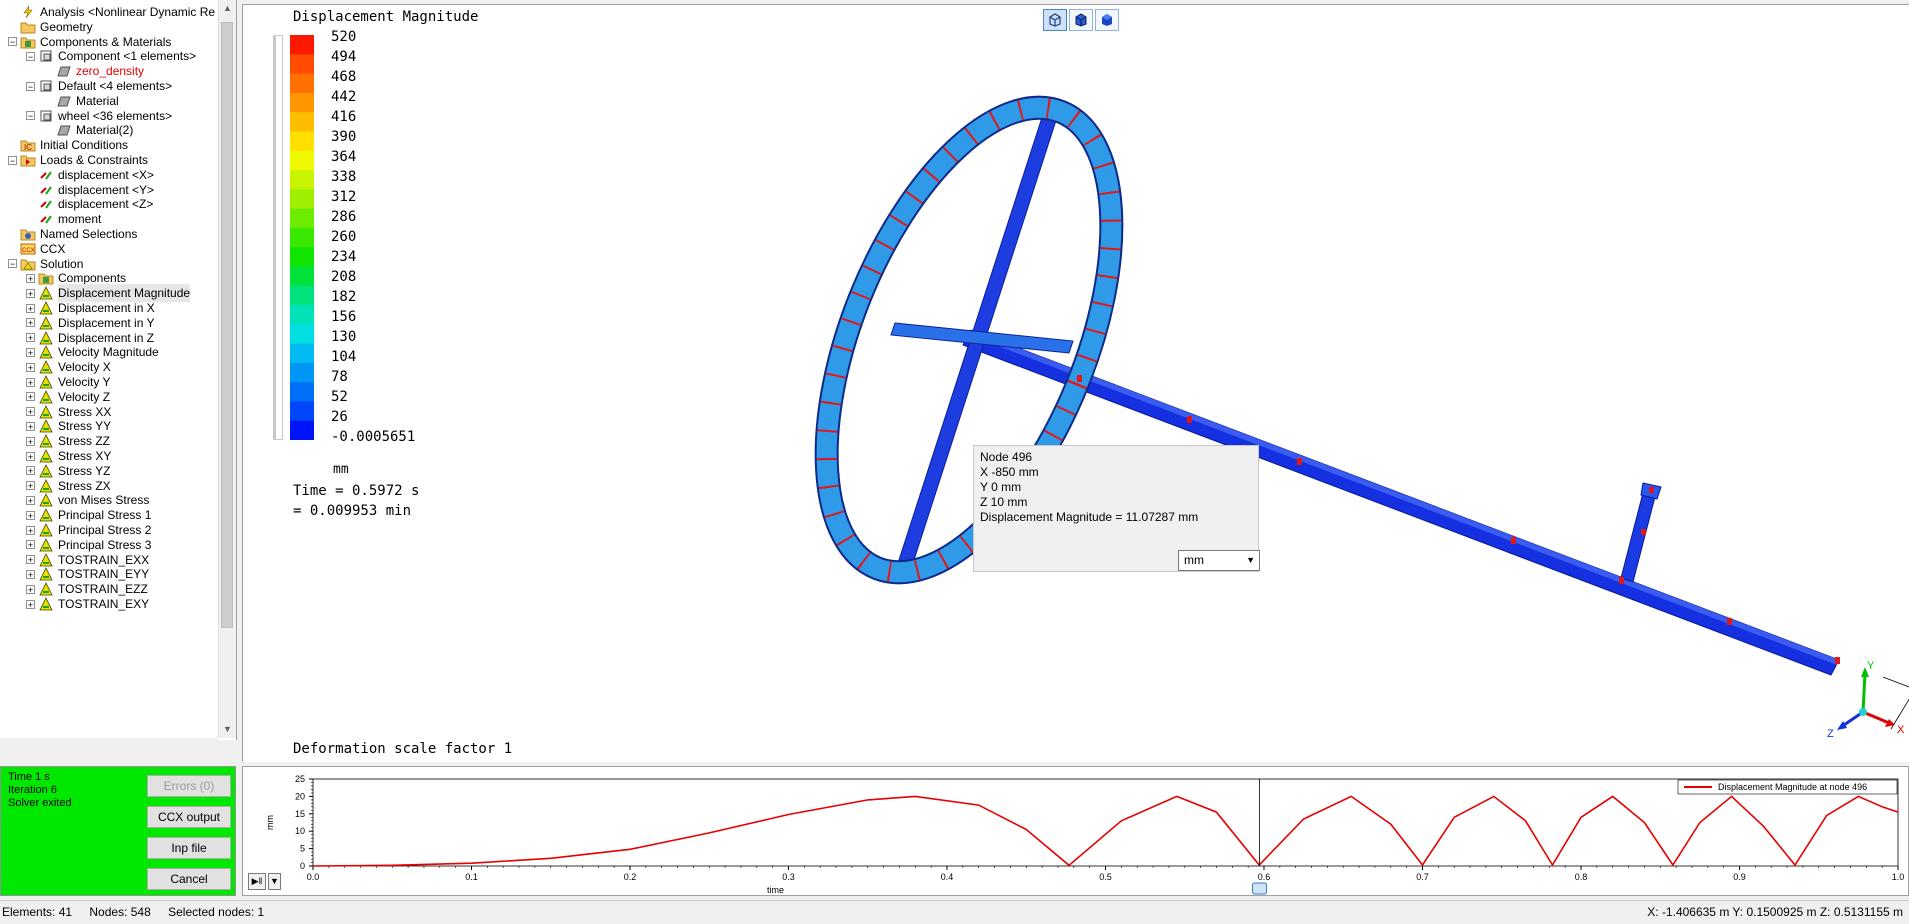 The image size is (1909, 924). I want to click on play-pause-button: ▶‖, so click(257, 881).